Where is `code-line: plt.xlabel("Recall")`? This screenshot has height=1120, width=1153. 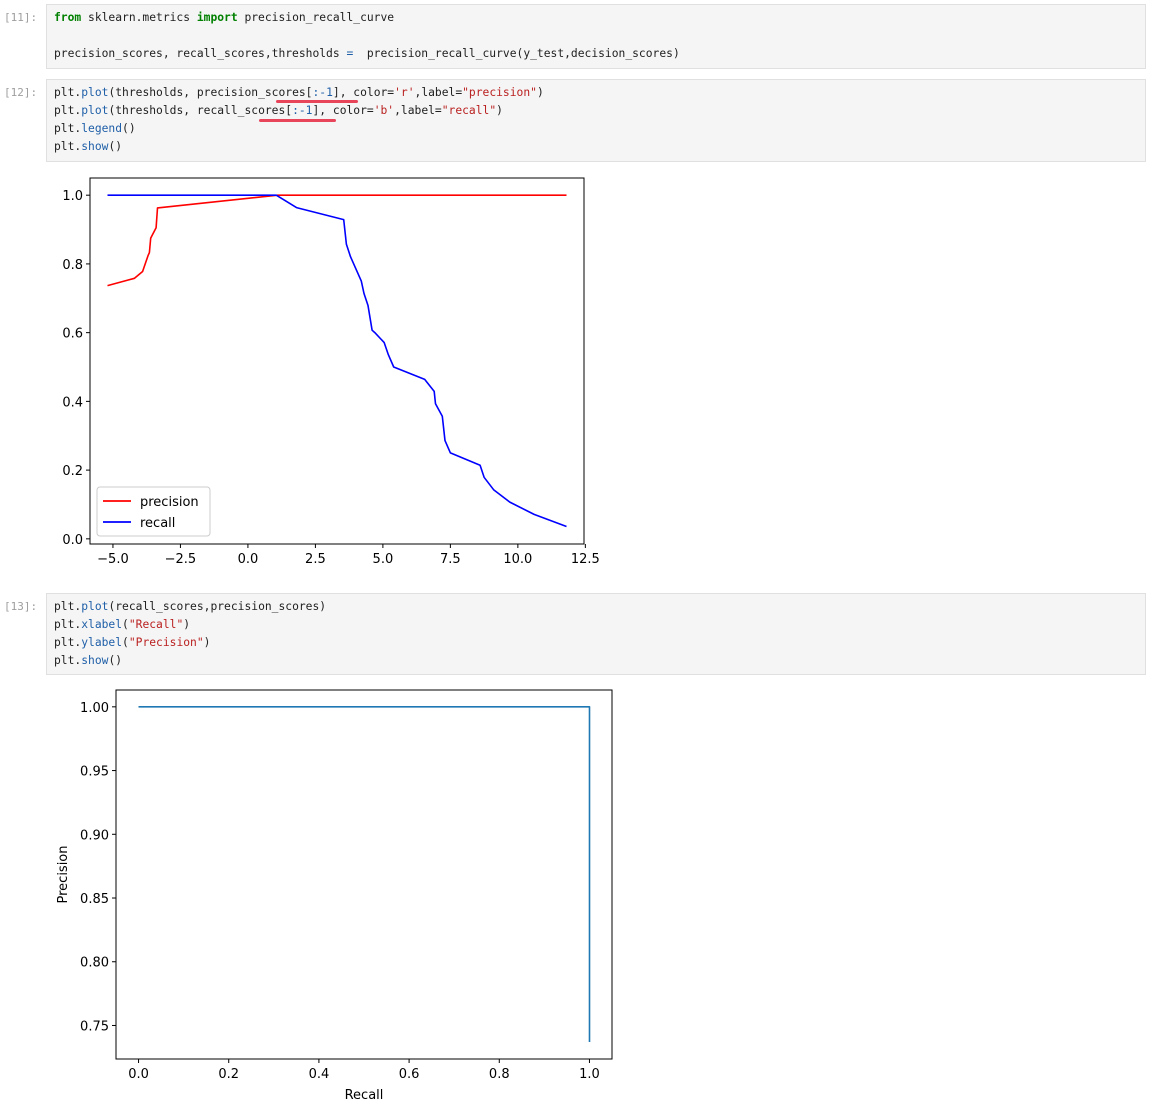 code-line: plt.xlabel("Recall") is located at coordinates (122, 625).